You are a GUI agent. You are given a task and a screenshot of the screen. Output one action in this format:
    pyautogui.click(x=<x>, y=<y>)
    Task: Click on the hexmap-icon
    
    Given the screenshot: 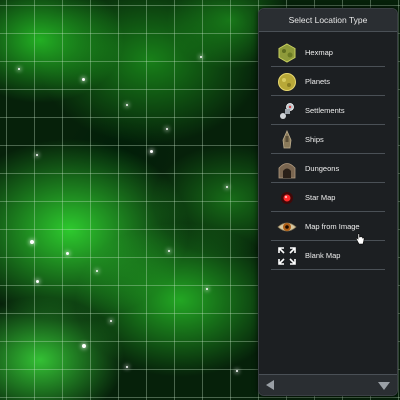 What is the action you would take?
    pyautogui.click(x=287, y=52)
    